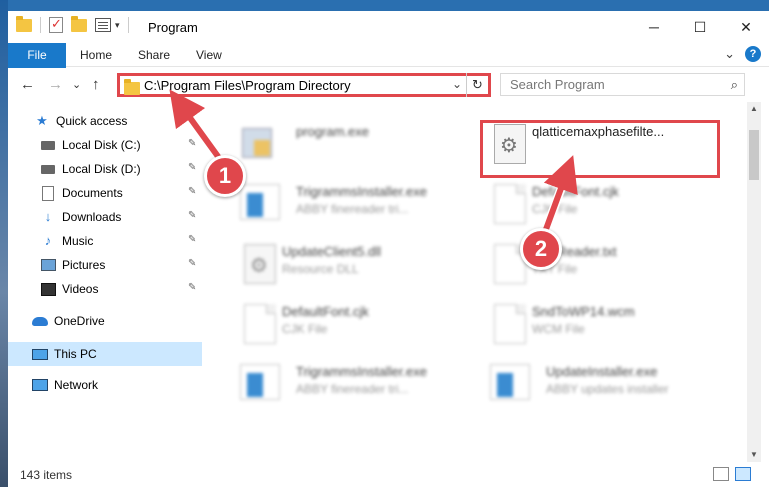 This screenshot has height=487, width=769. I want to click on large-icons-view-icon, so click(743, 474).